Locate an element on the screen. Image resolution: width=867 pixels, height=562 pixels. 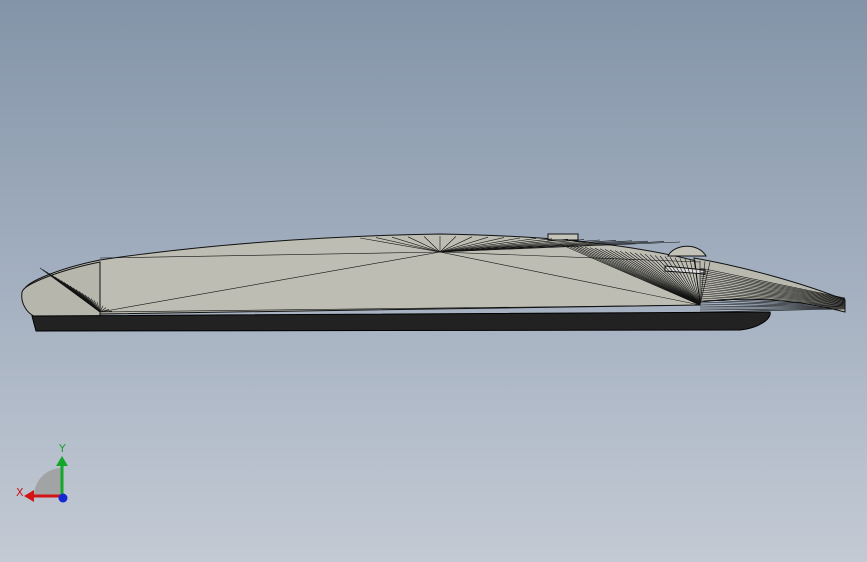
top-tab is located at coordinates (563, 237).